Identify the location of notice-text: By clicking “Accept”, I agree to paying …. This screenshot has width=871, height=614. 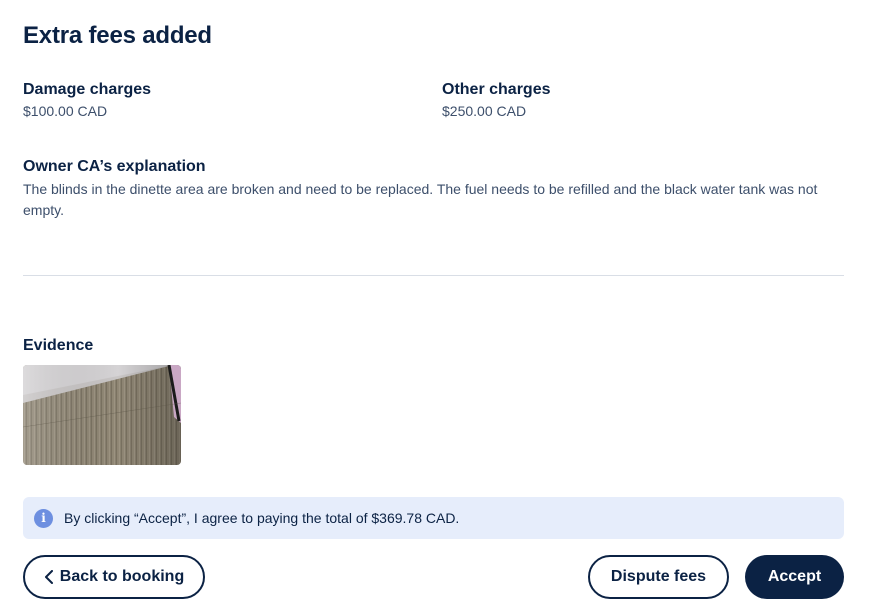
(262, 518).